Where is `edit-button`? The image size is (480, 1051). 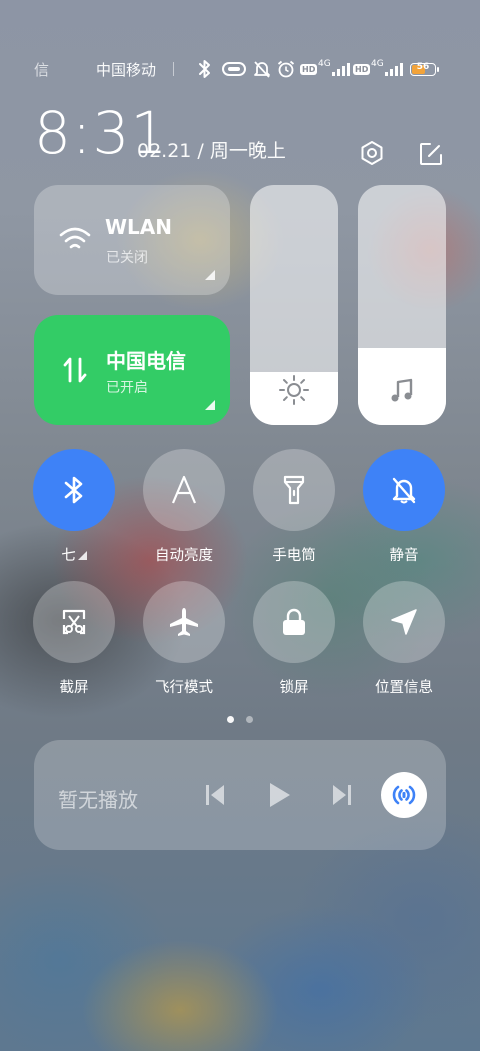
edit-button is located at coordinates (431, 154).